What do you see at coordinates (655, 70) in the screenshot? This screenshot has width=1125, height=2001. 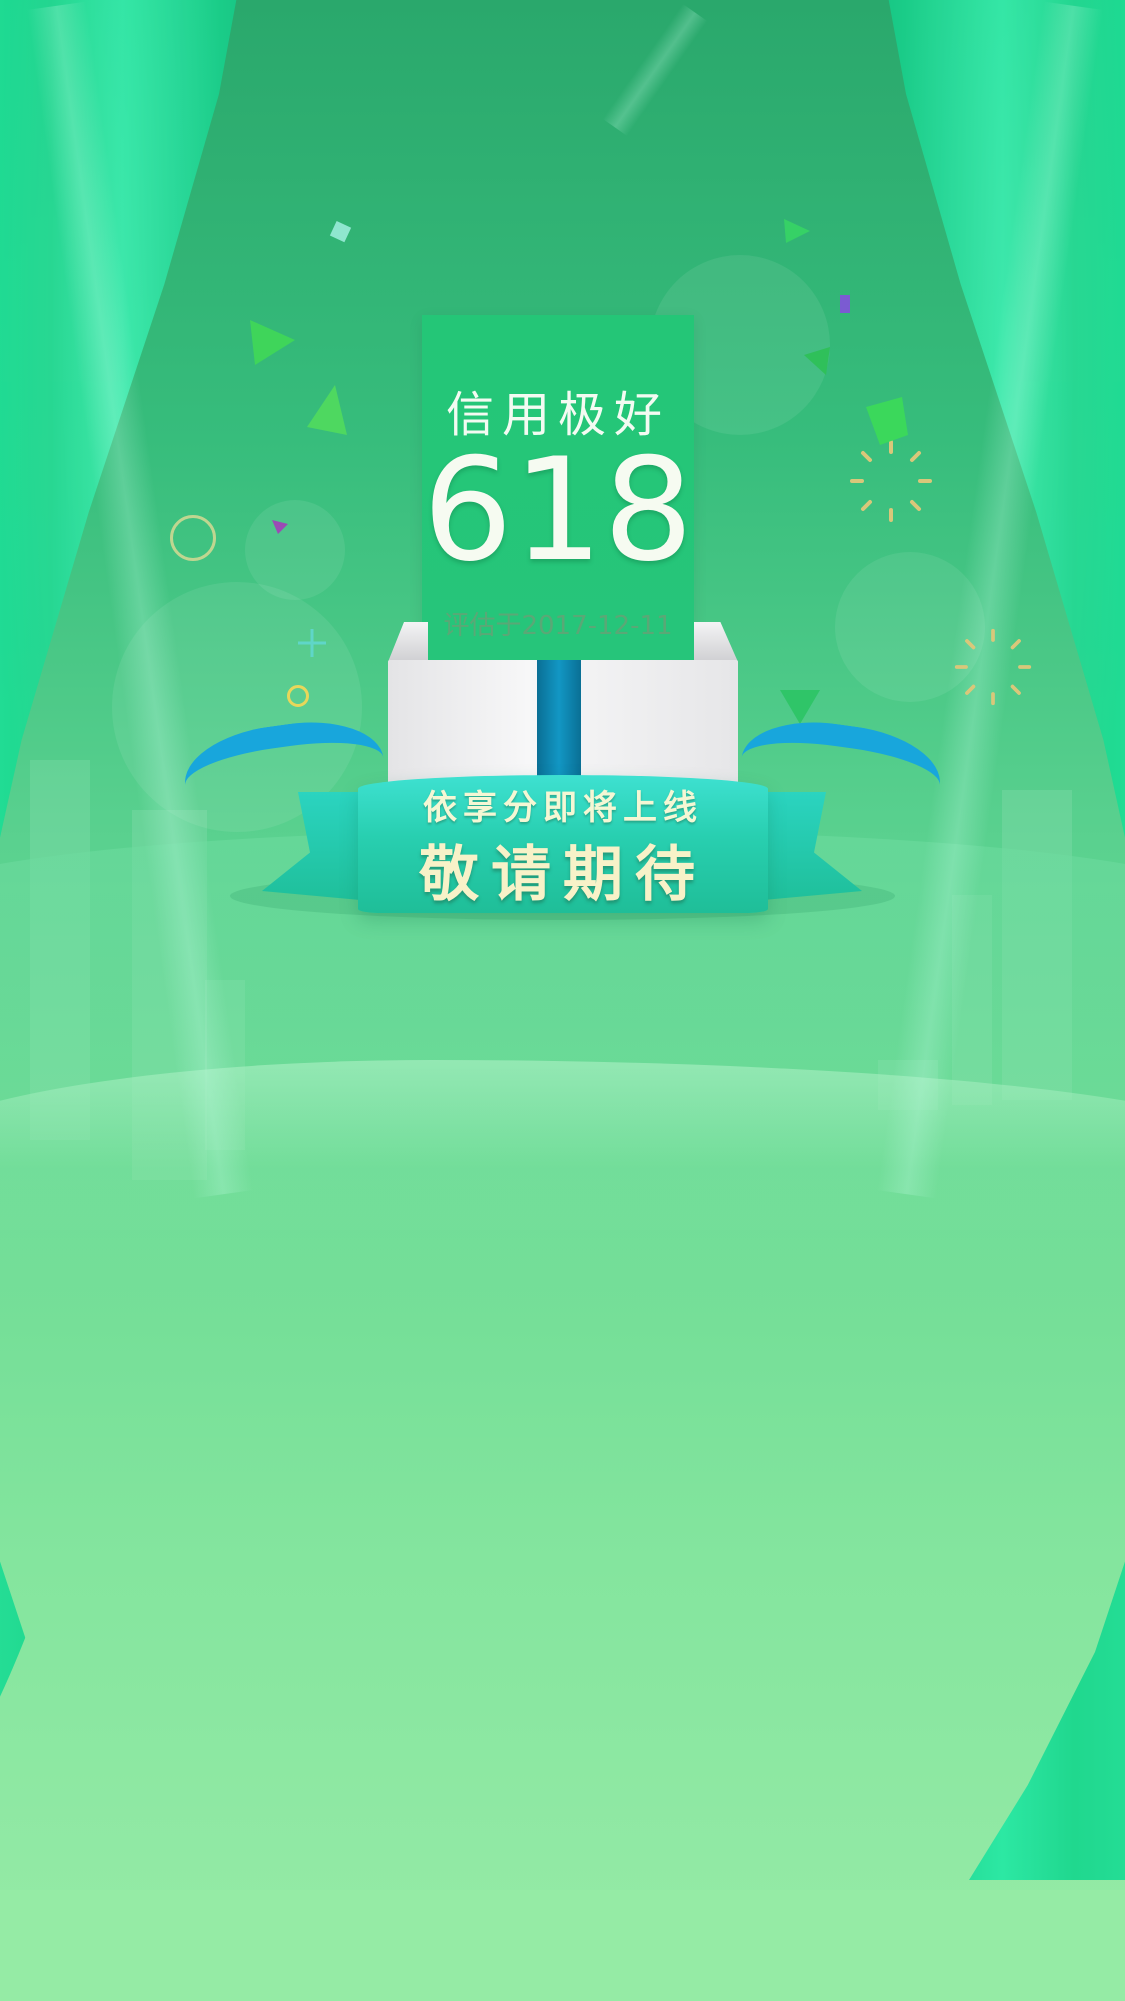 I see `light-beam` at bounding box center [655, 70].